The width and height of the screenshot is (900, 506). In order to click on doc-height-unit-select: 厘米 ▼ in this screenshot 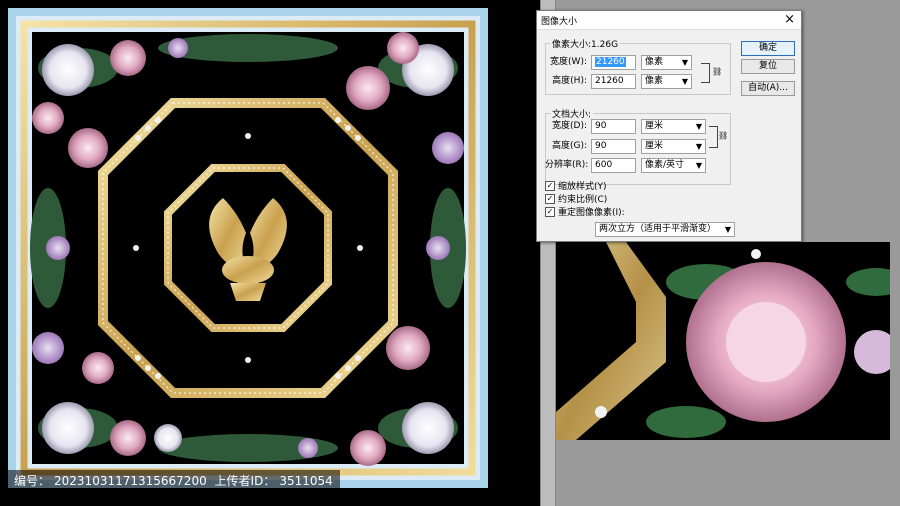, I will do `click(673, 146)`.